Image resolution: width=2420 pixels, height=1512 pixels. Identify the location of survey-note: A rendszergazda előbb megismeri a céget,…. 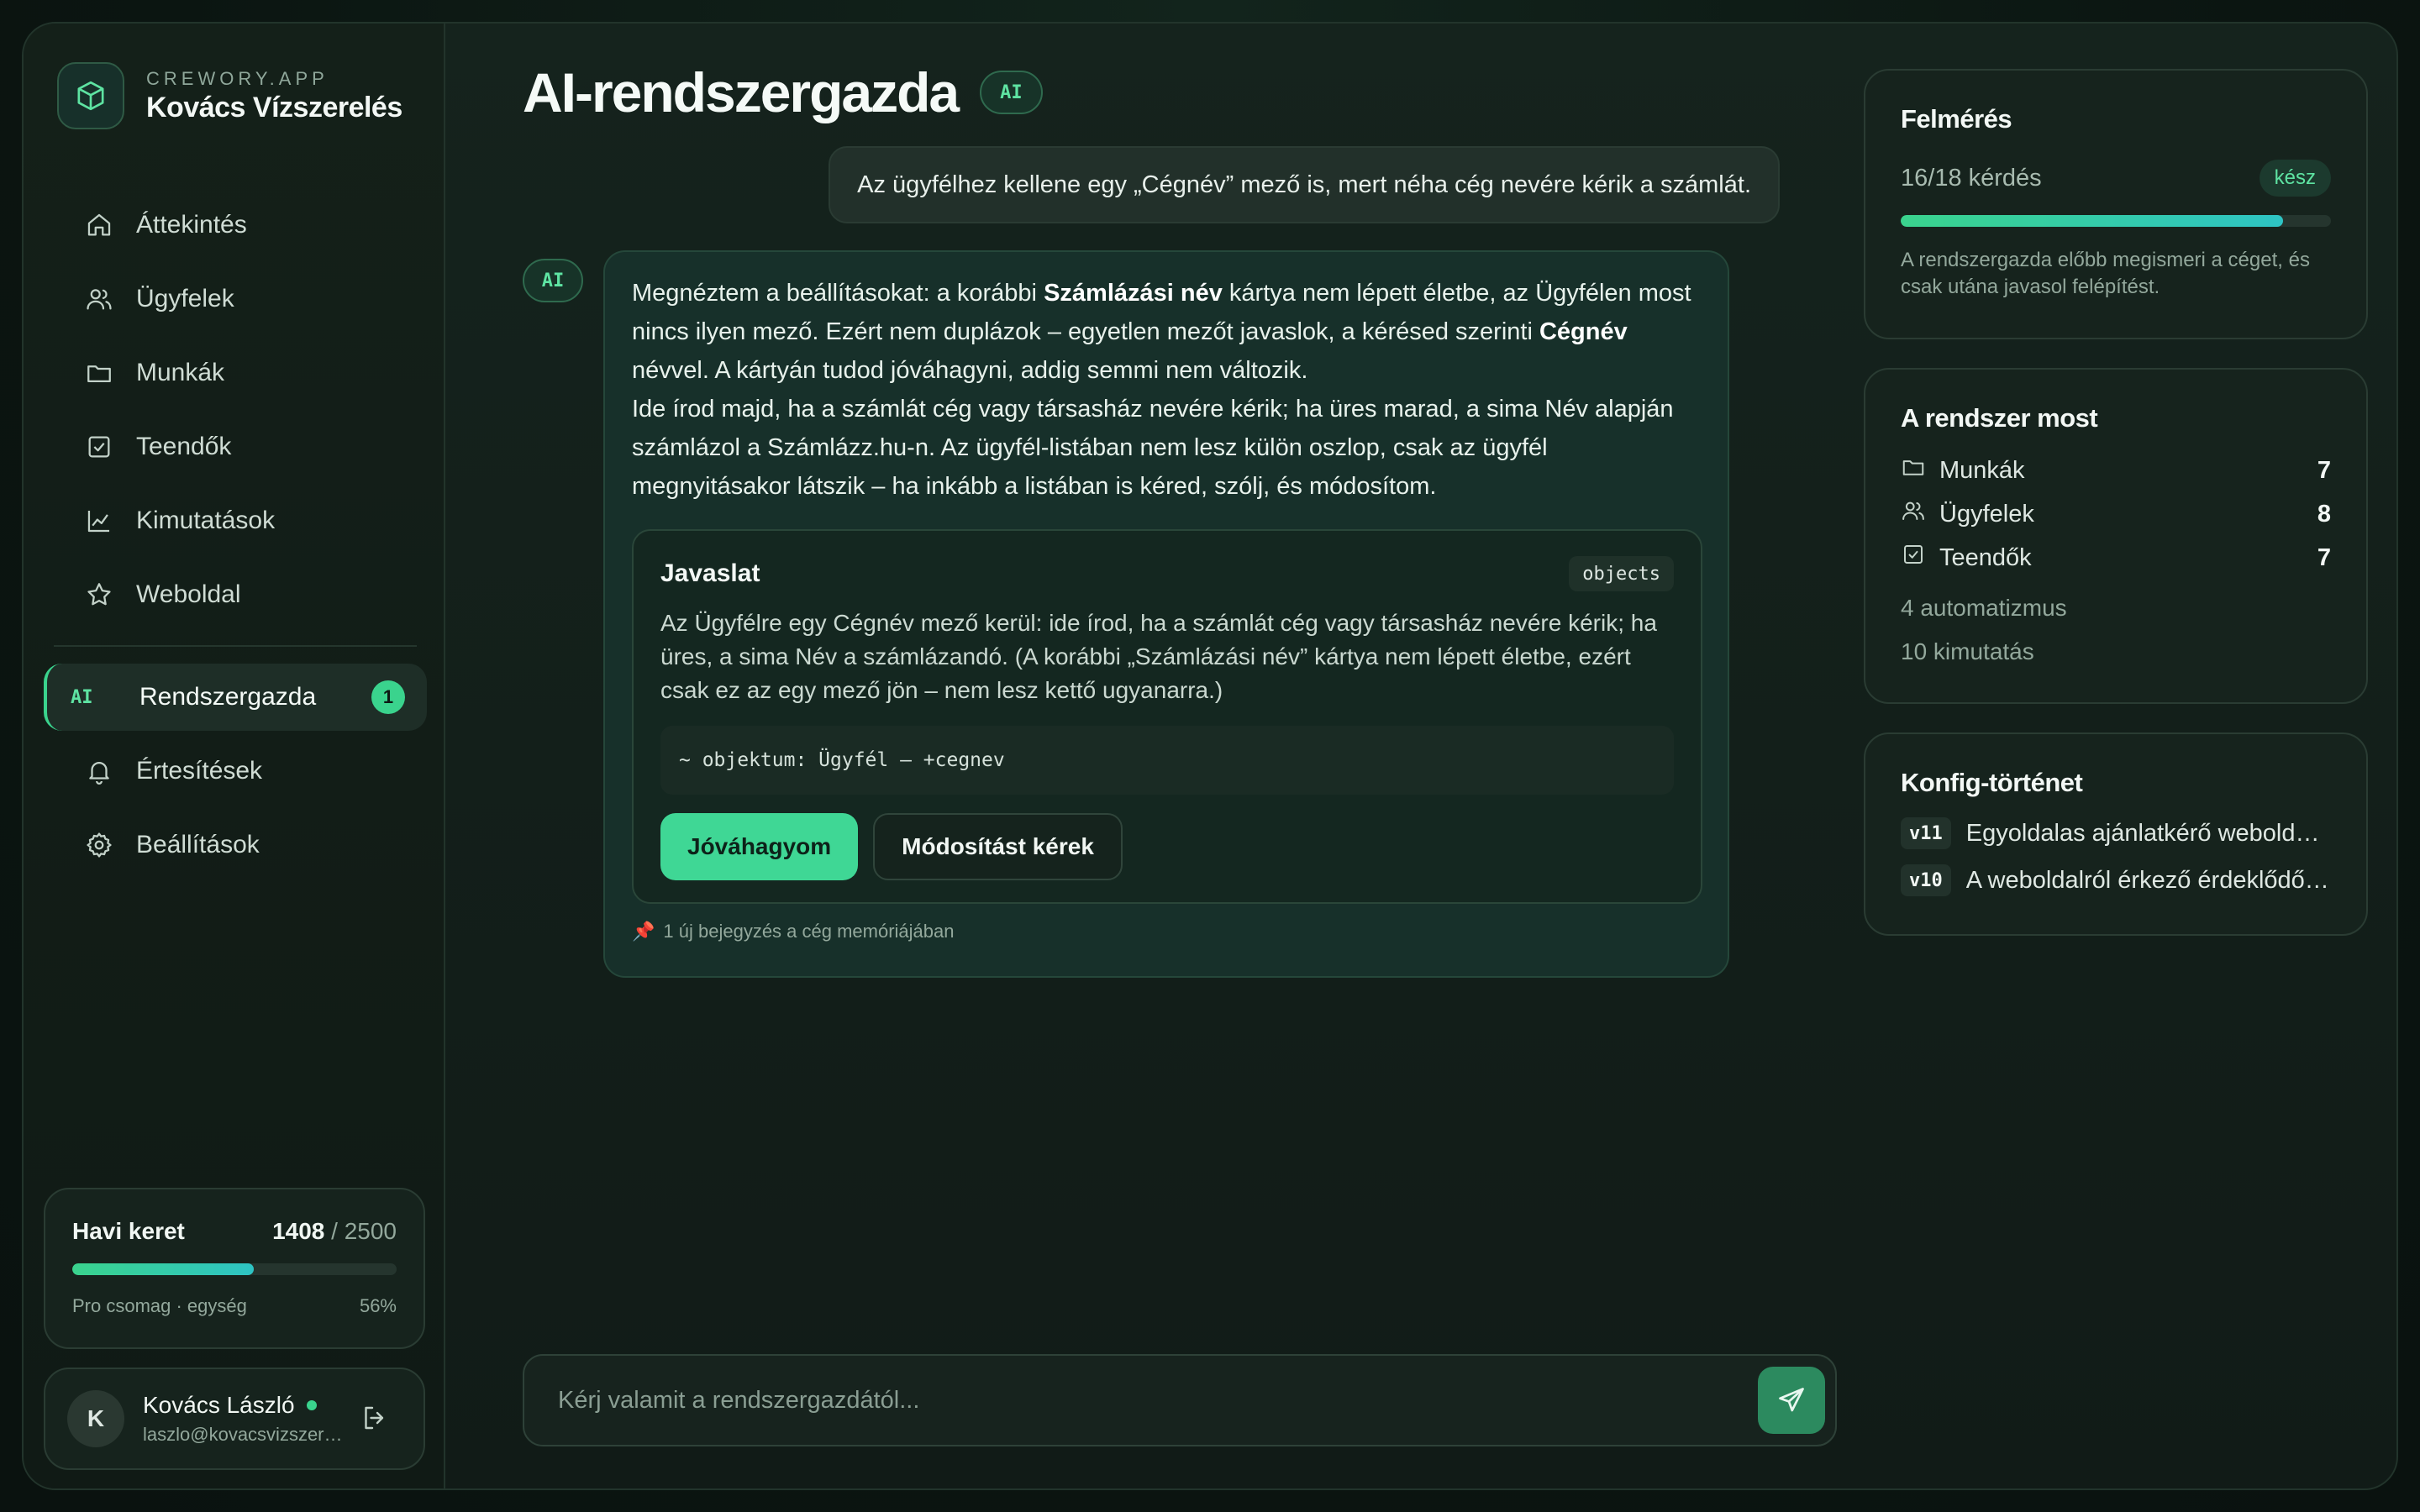
(2105, 273).